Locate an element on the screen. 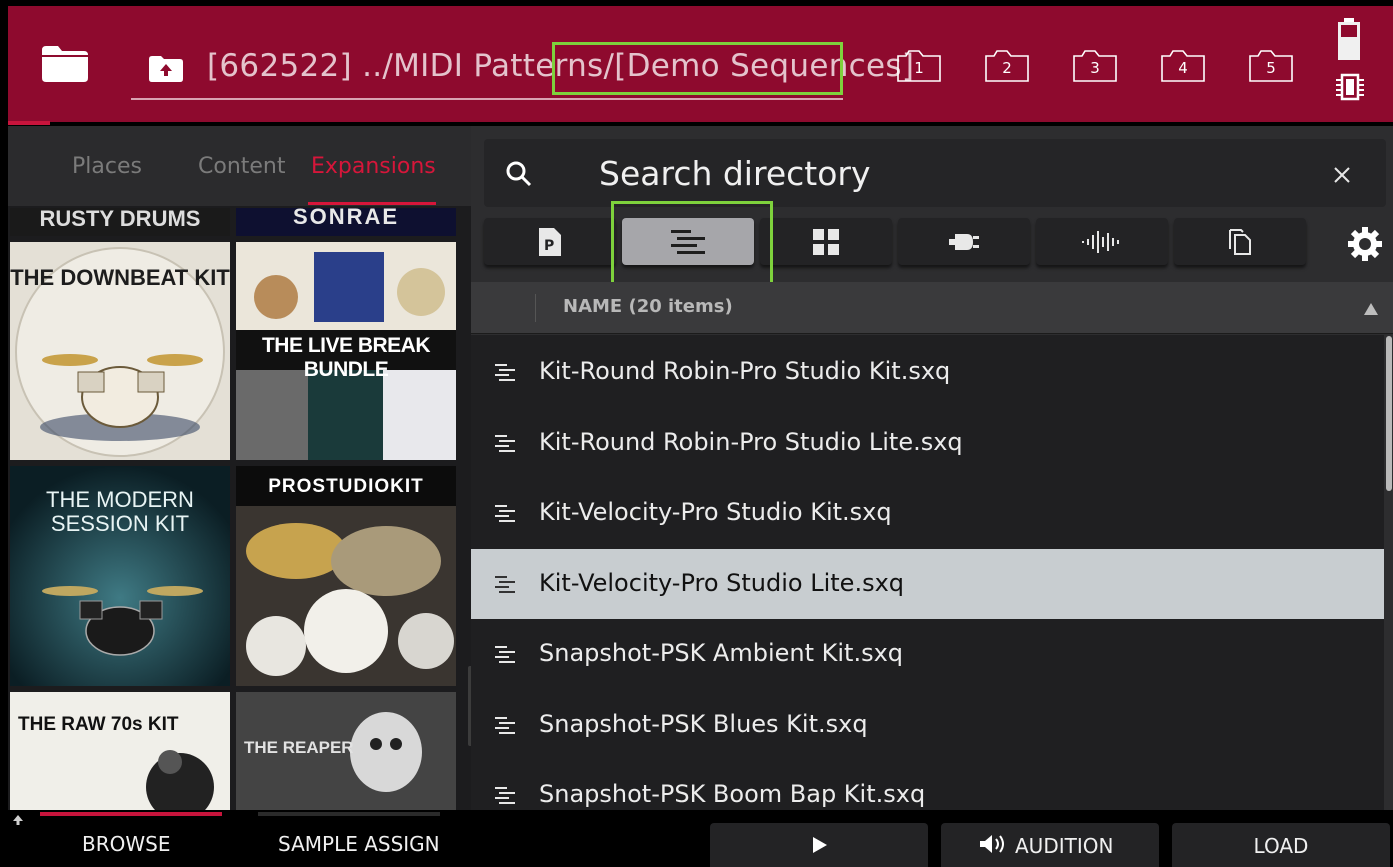  sort-ascending-icon is located at coordinates (1371, 309).